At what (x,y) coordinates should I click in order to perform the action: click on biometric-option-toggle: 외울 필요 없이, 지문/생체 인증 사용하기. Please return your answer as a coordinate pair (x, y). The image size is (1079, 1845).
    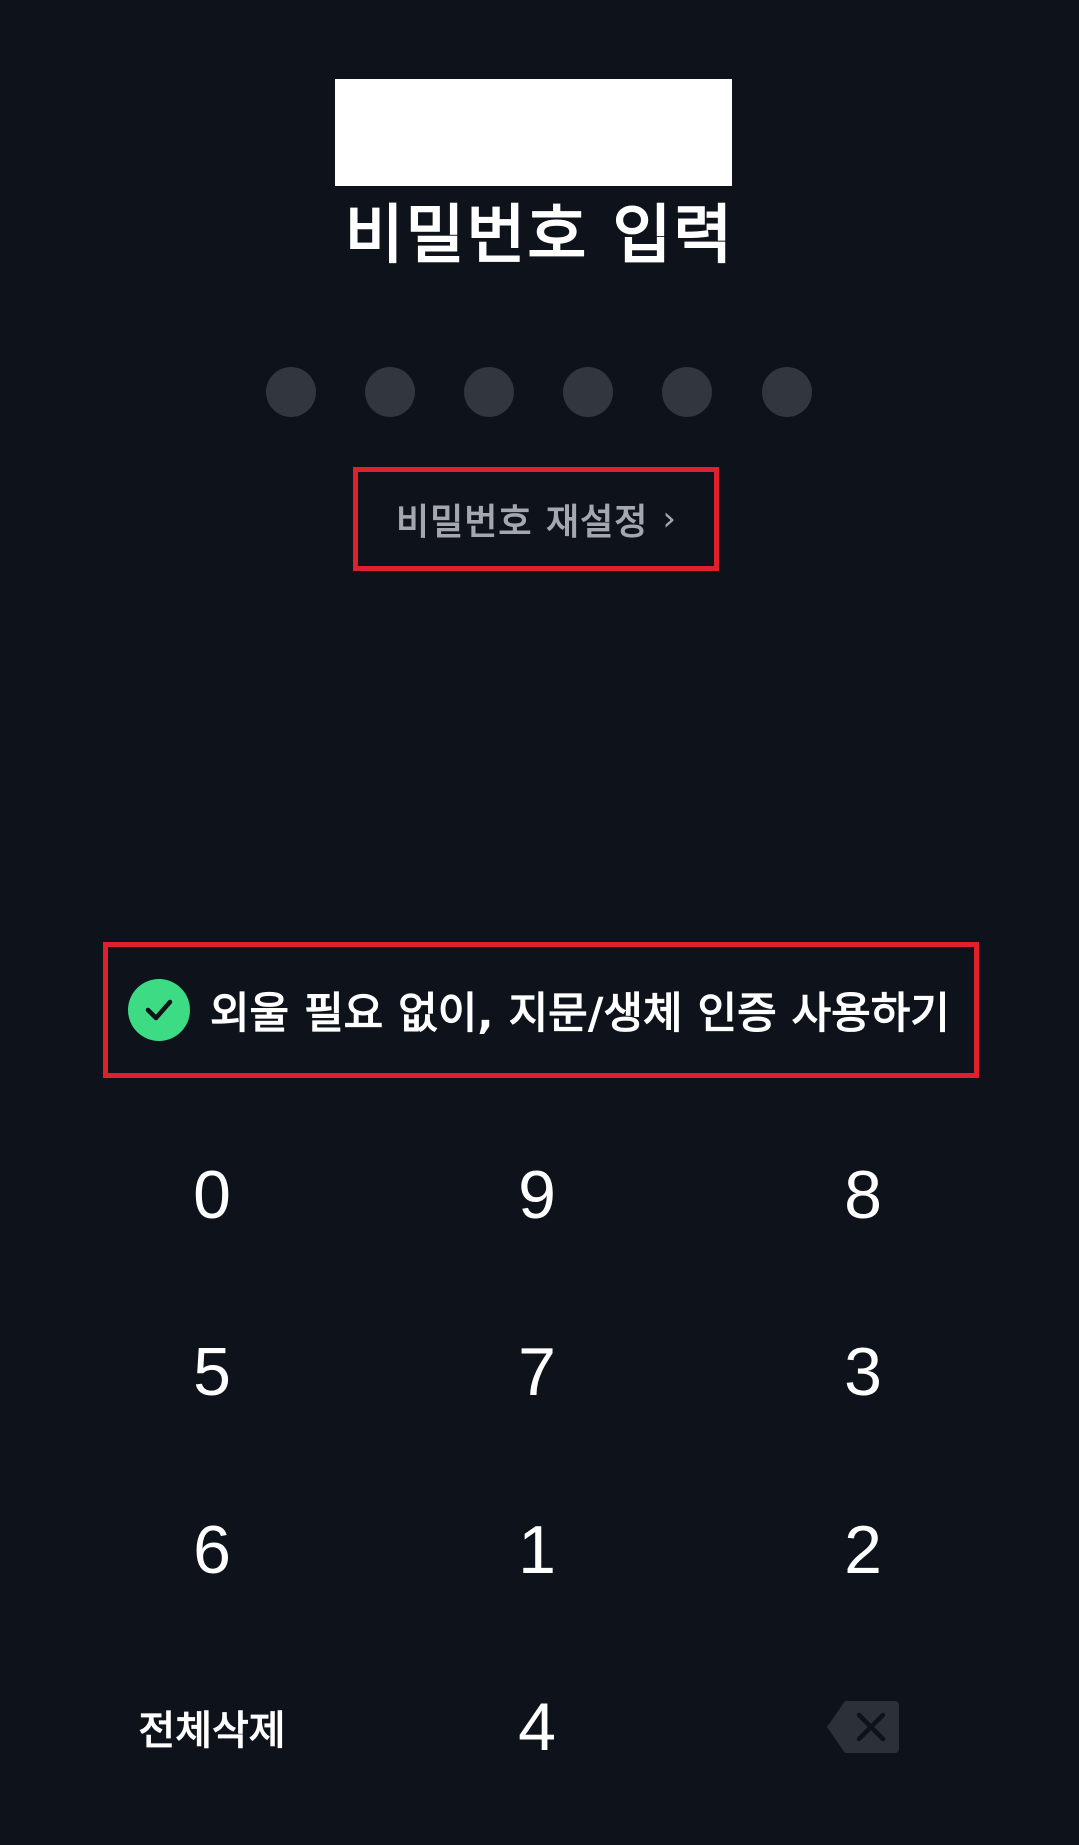
    Looking at the image, I should click on (541, 1010).